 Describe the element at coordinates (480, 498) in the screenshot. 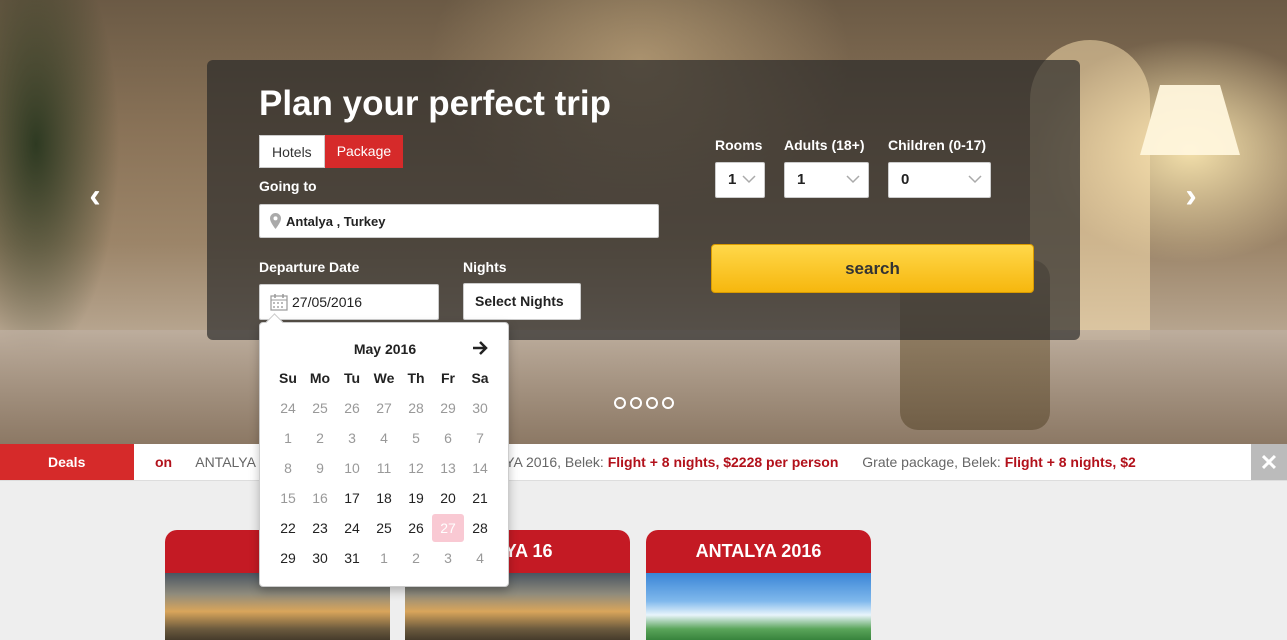

I see `datepicker-day: 21` at that location.